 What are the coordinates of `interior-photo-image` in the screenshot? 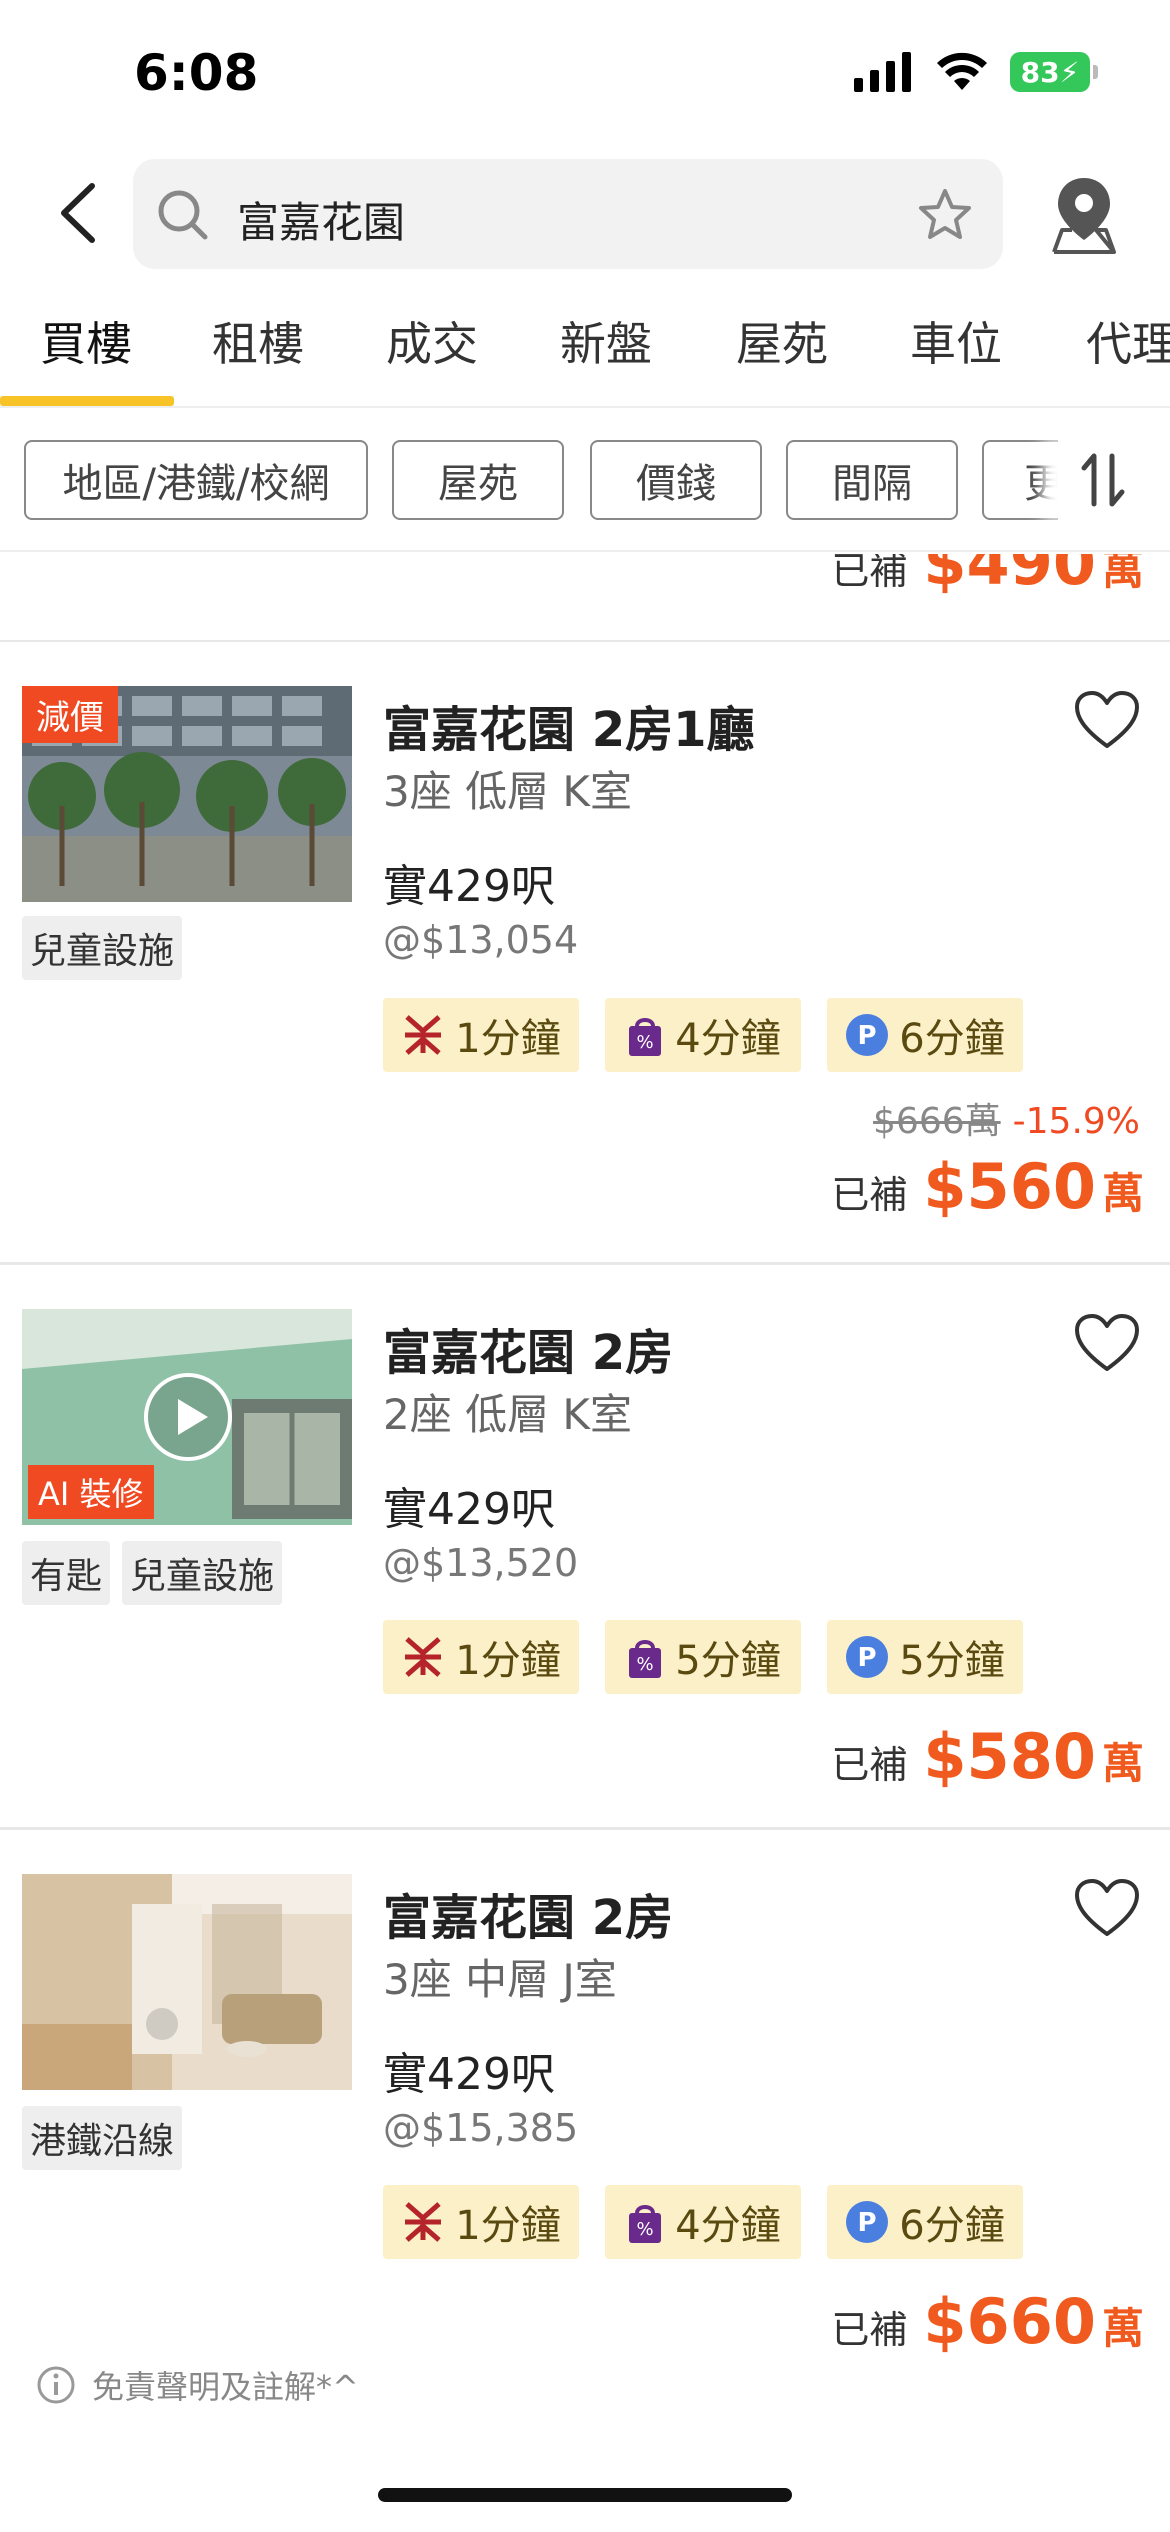 It's located at (187, 1982).